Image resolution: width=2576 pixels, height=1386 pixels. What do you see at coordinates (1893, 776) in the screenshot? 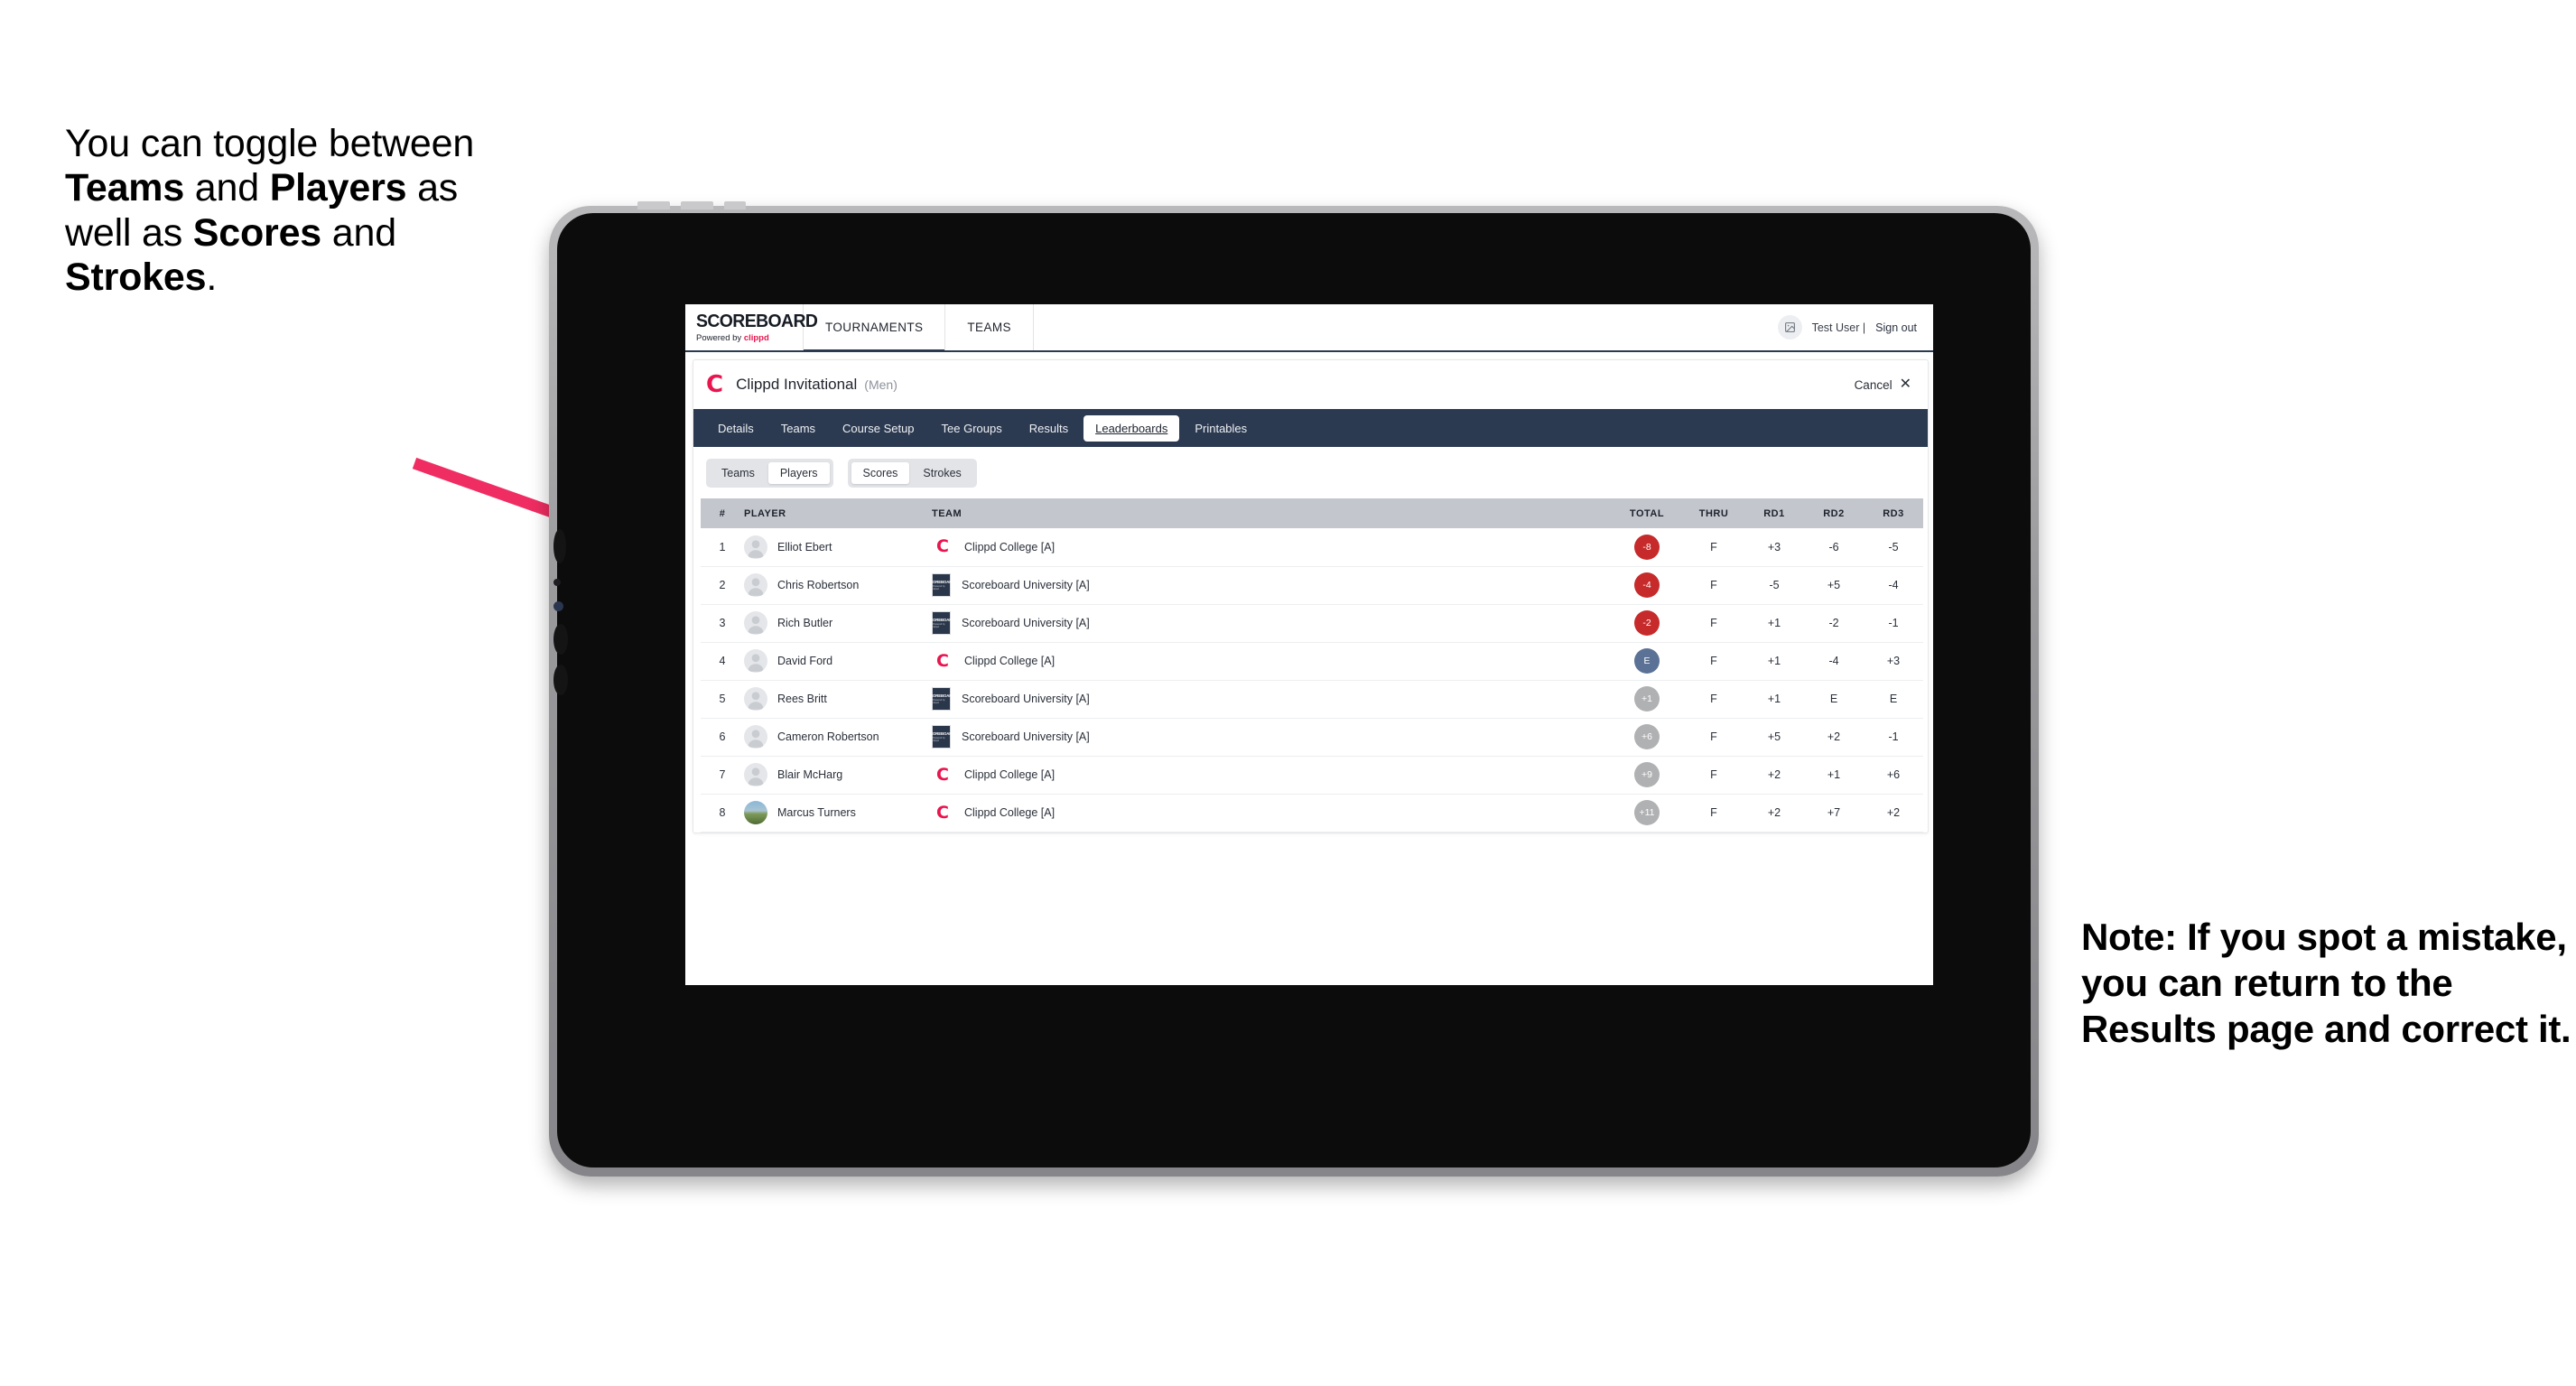
I see `cell-rd3: +6` at bounding box center [1893, 776].